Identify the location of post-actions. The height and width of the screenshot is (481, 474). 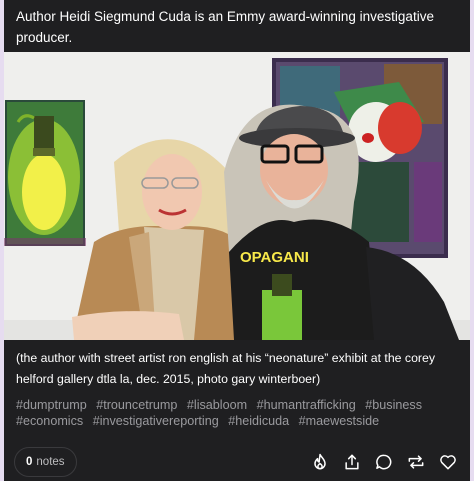
(384, 462).